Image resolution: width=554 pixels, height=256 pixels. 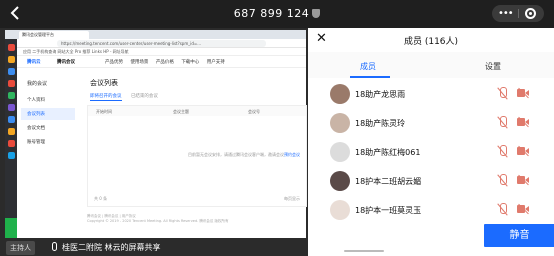 What do you see at coordinates (370, 77) in the screenshot?
I see `active-tab-indicator` at bounding box center [370, 77].